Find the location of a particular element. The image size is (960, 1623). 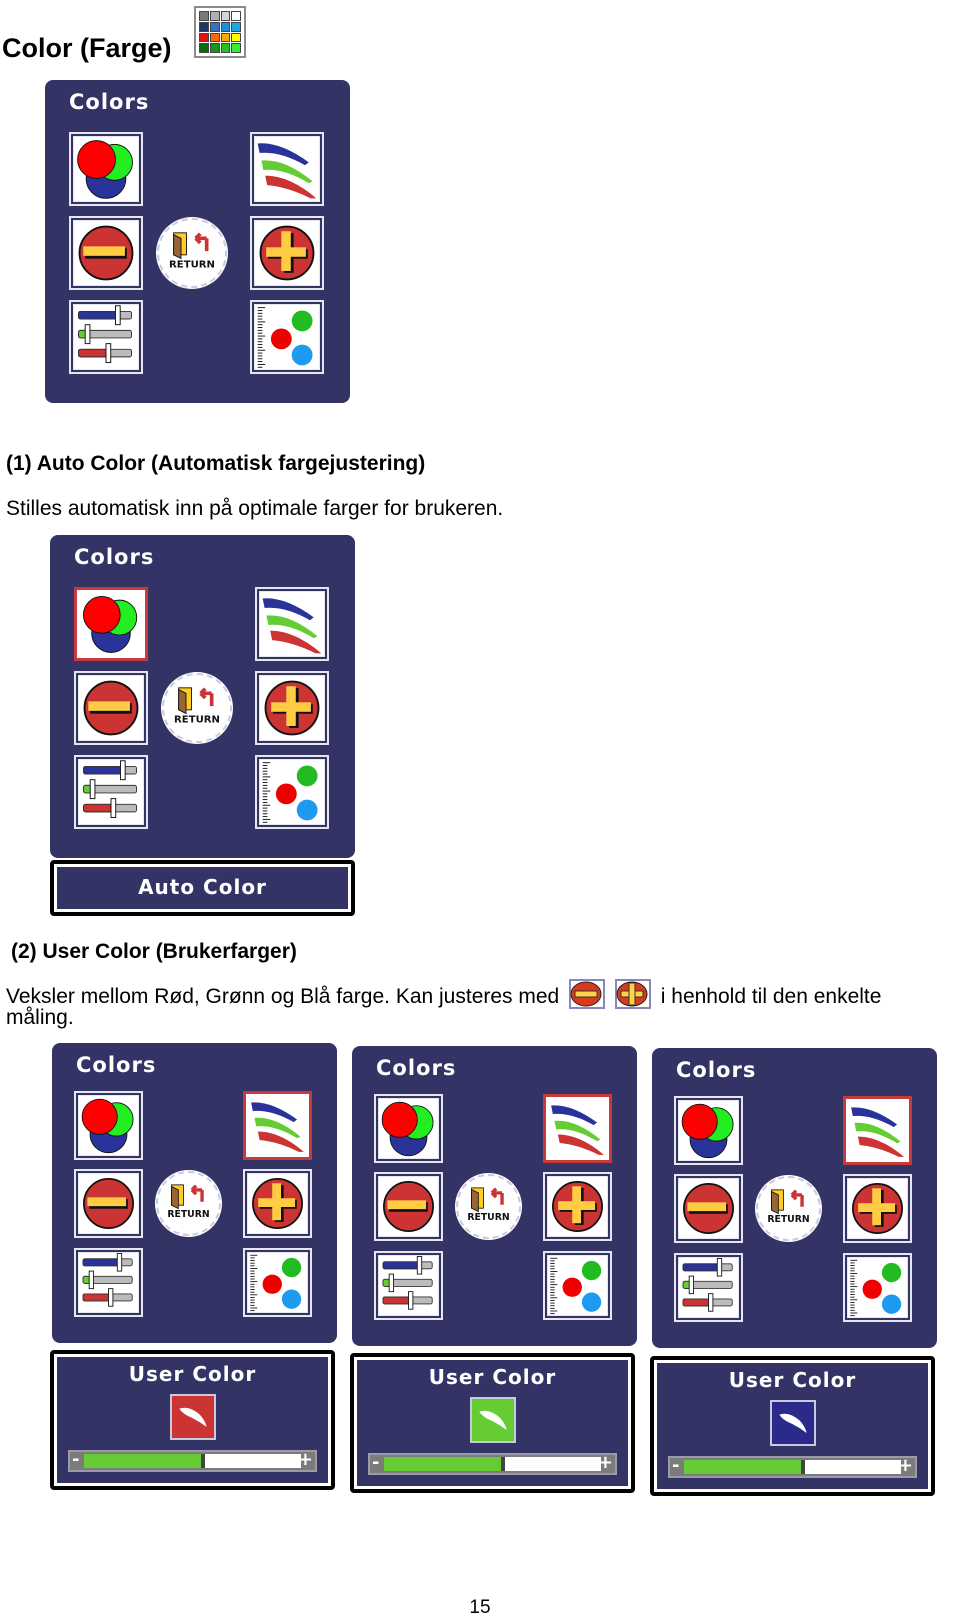

status-bar-user-color-green: User Color - + is located at coordinates (492, 1423).